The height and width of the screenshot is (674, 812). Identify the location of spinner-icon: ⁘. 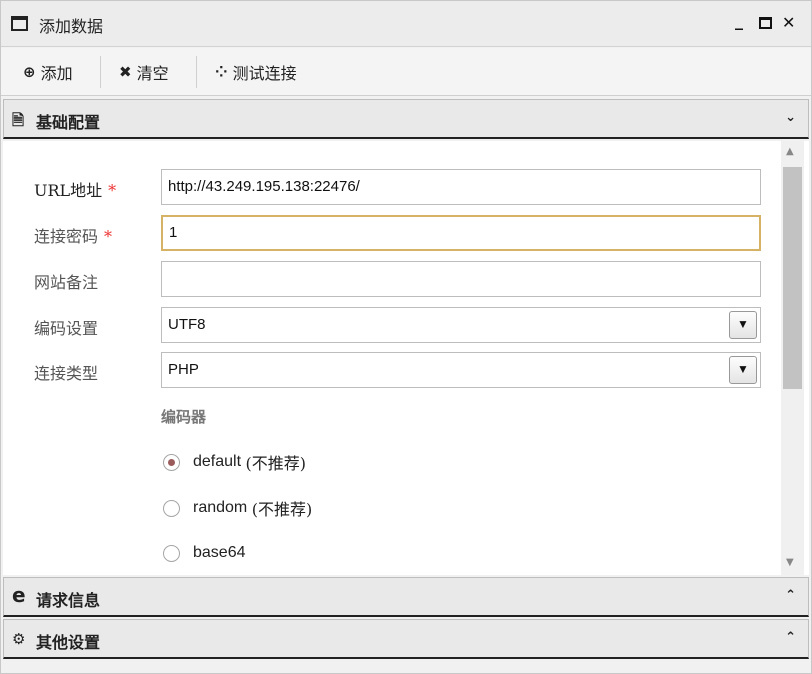
(221, 72).